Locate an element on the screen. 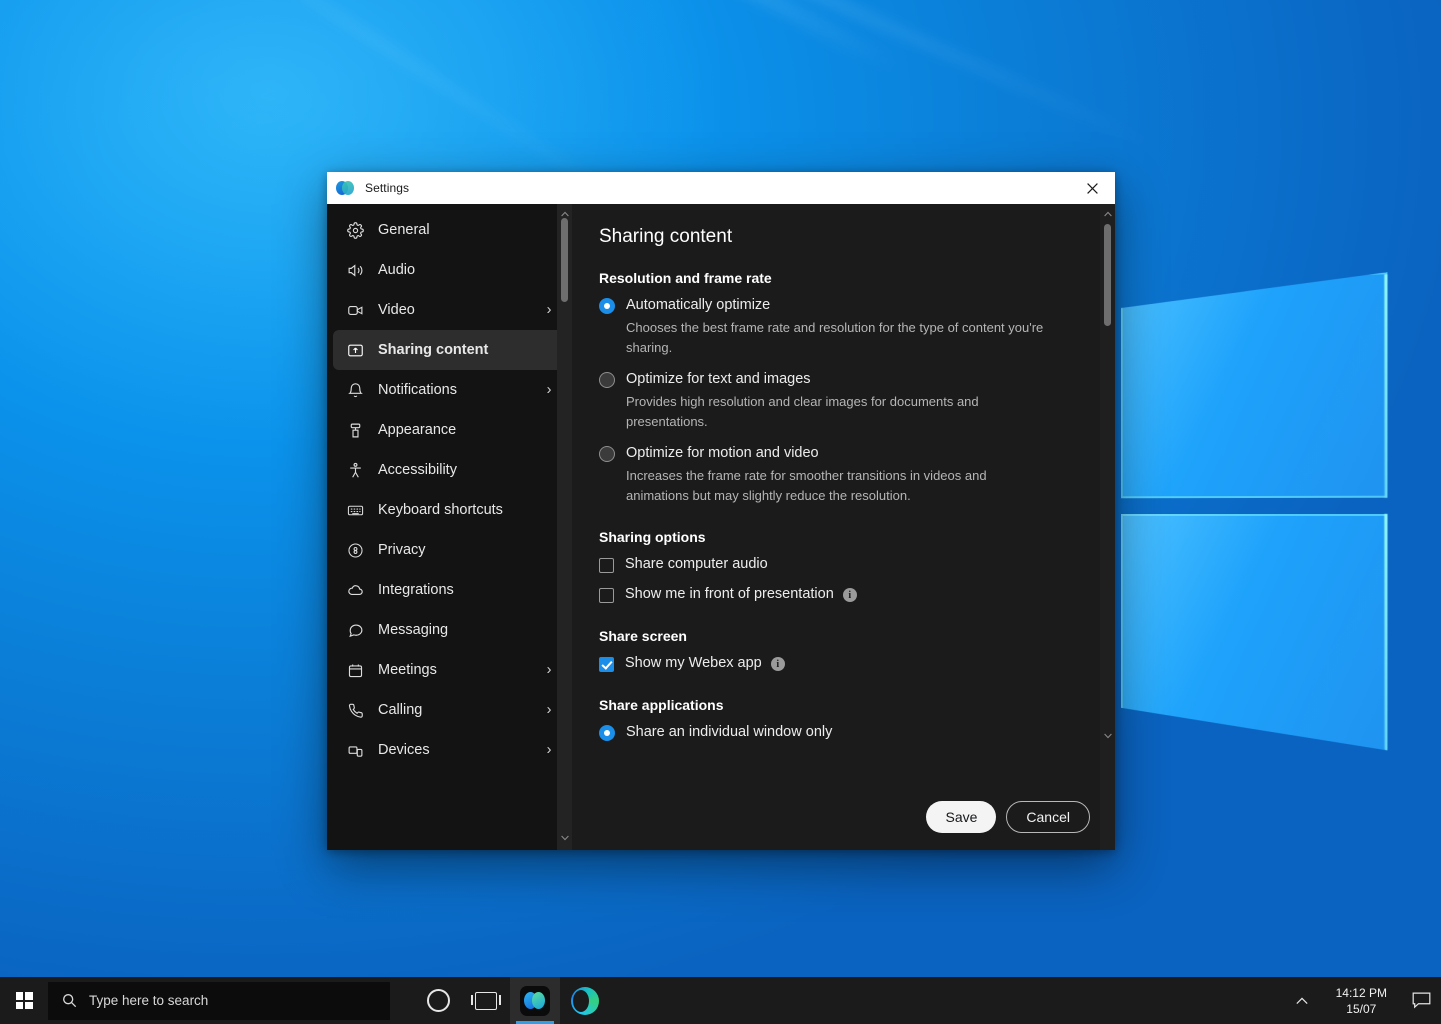  sidebar-item-notifications: Notifications › is located at coordinates (449, 390).